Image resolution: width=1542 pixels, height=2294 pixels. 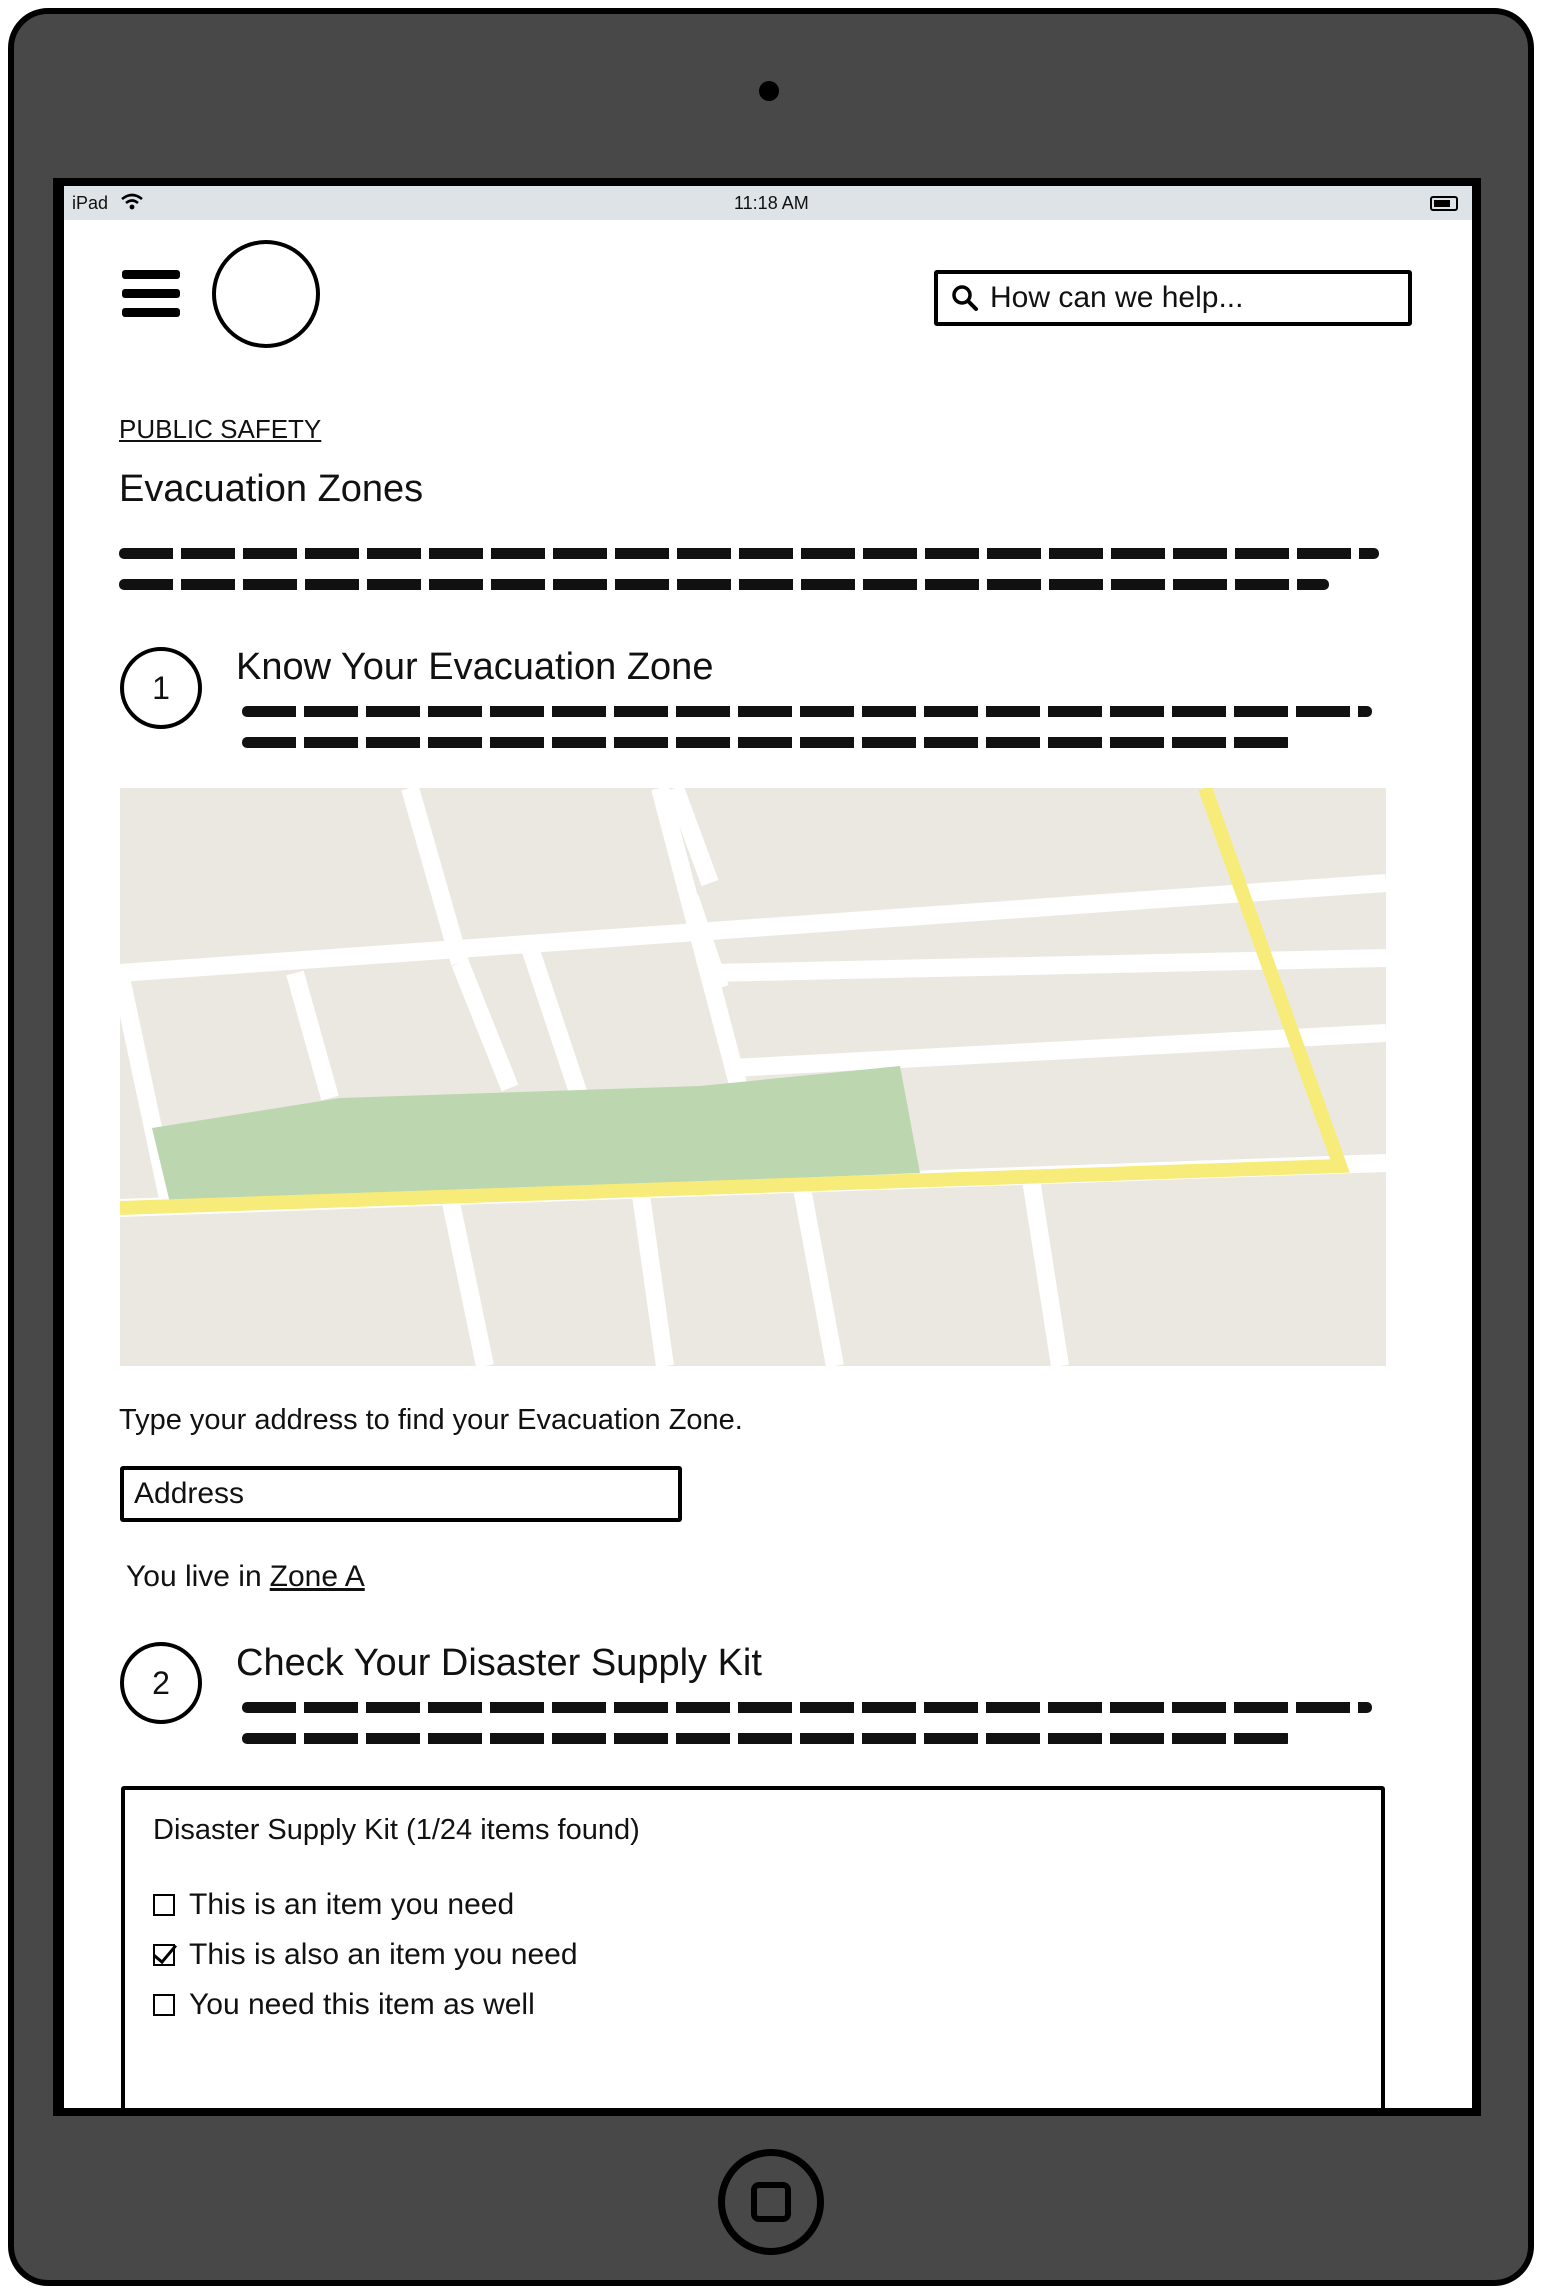 I want to click on home-button, so click(x=771, y=2202).